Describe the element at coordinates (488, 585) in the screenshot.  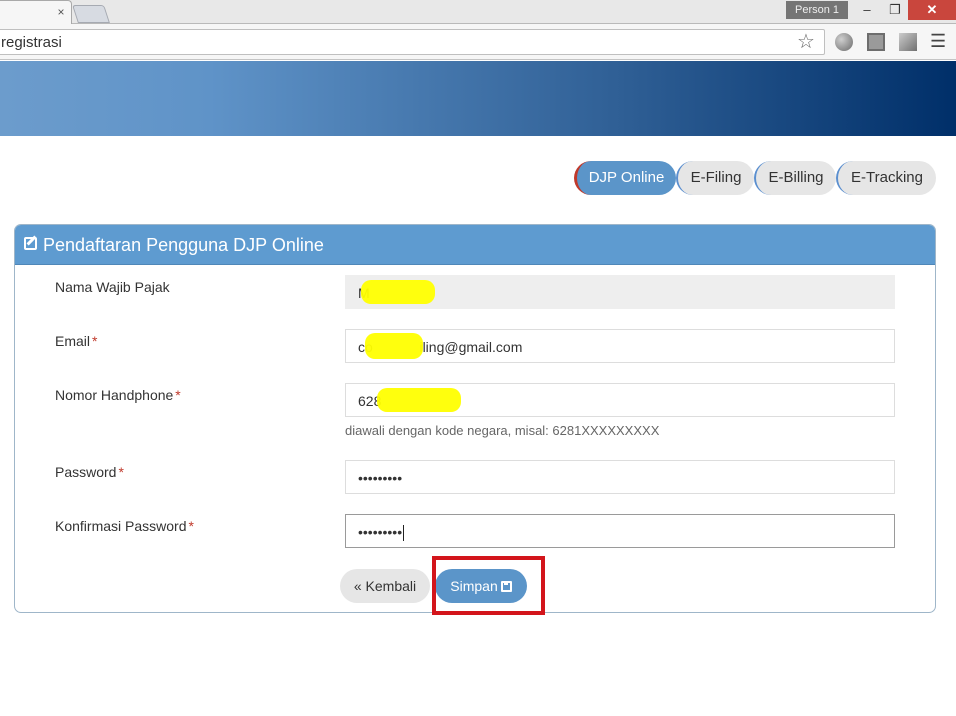
I see `highlight-annotation` at that location.